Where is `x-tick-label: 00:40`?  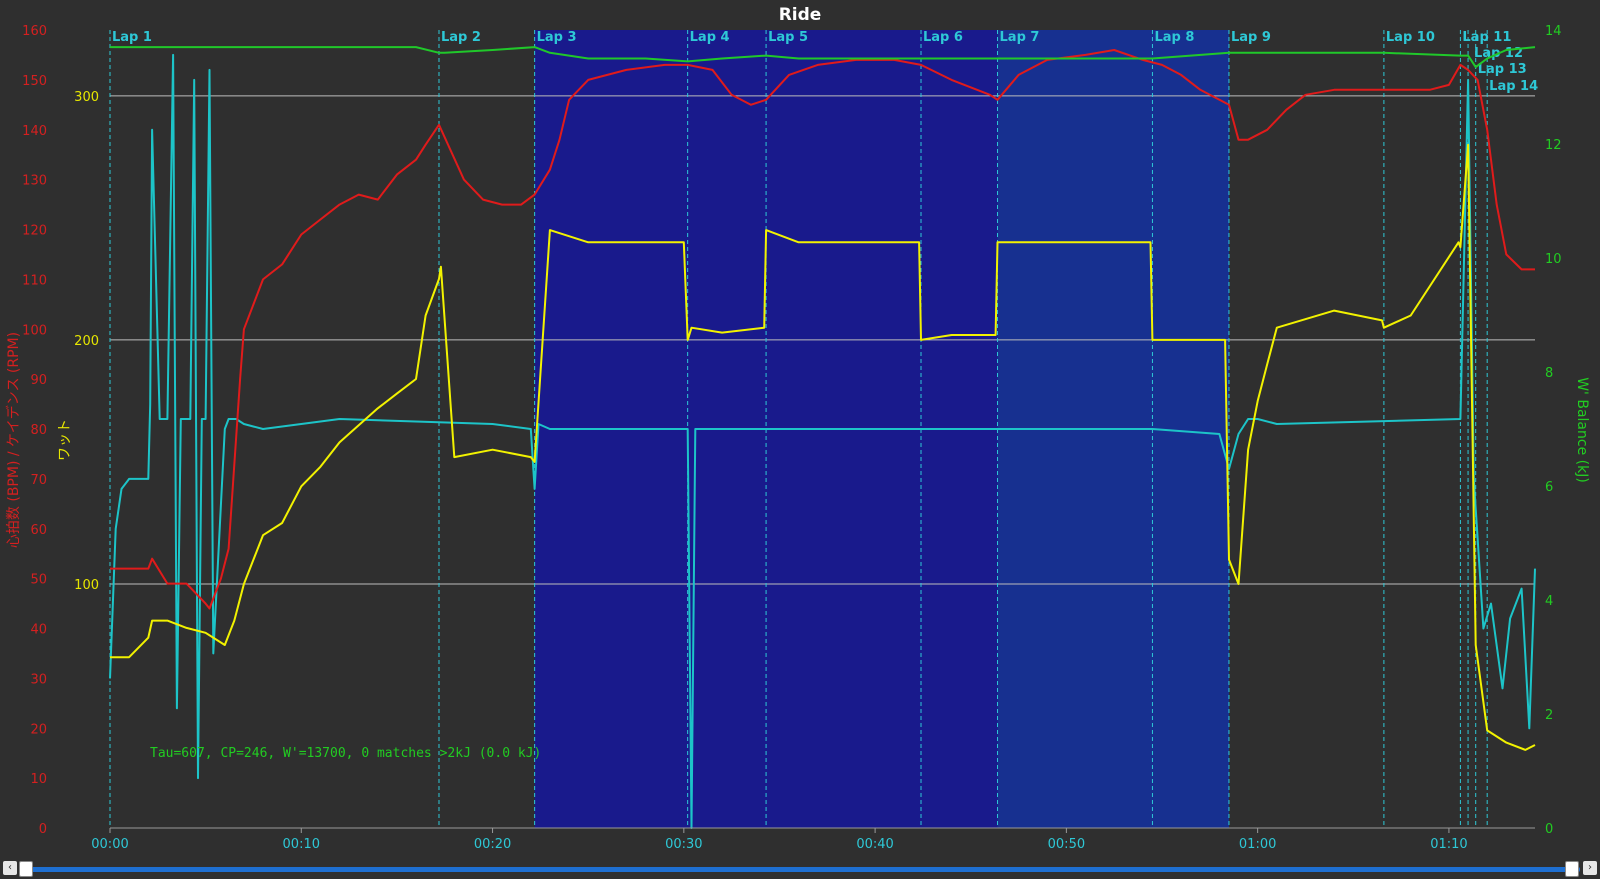 x-tick-label: 00:40 is located at coordinates (874, 844).